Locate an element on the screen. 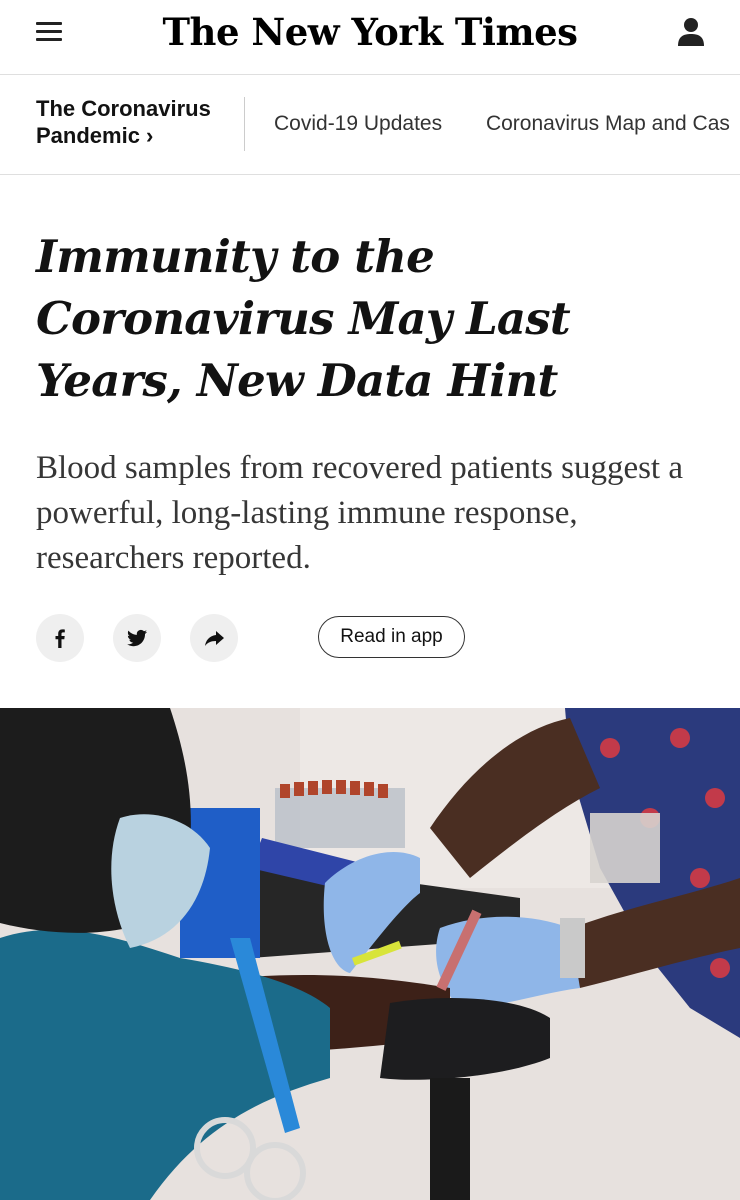 The height and width of the screenshot is (1200, 740). section-links: Covid-19 Updates Coronavirus Map and Cas is located at coordinates (507, 124).